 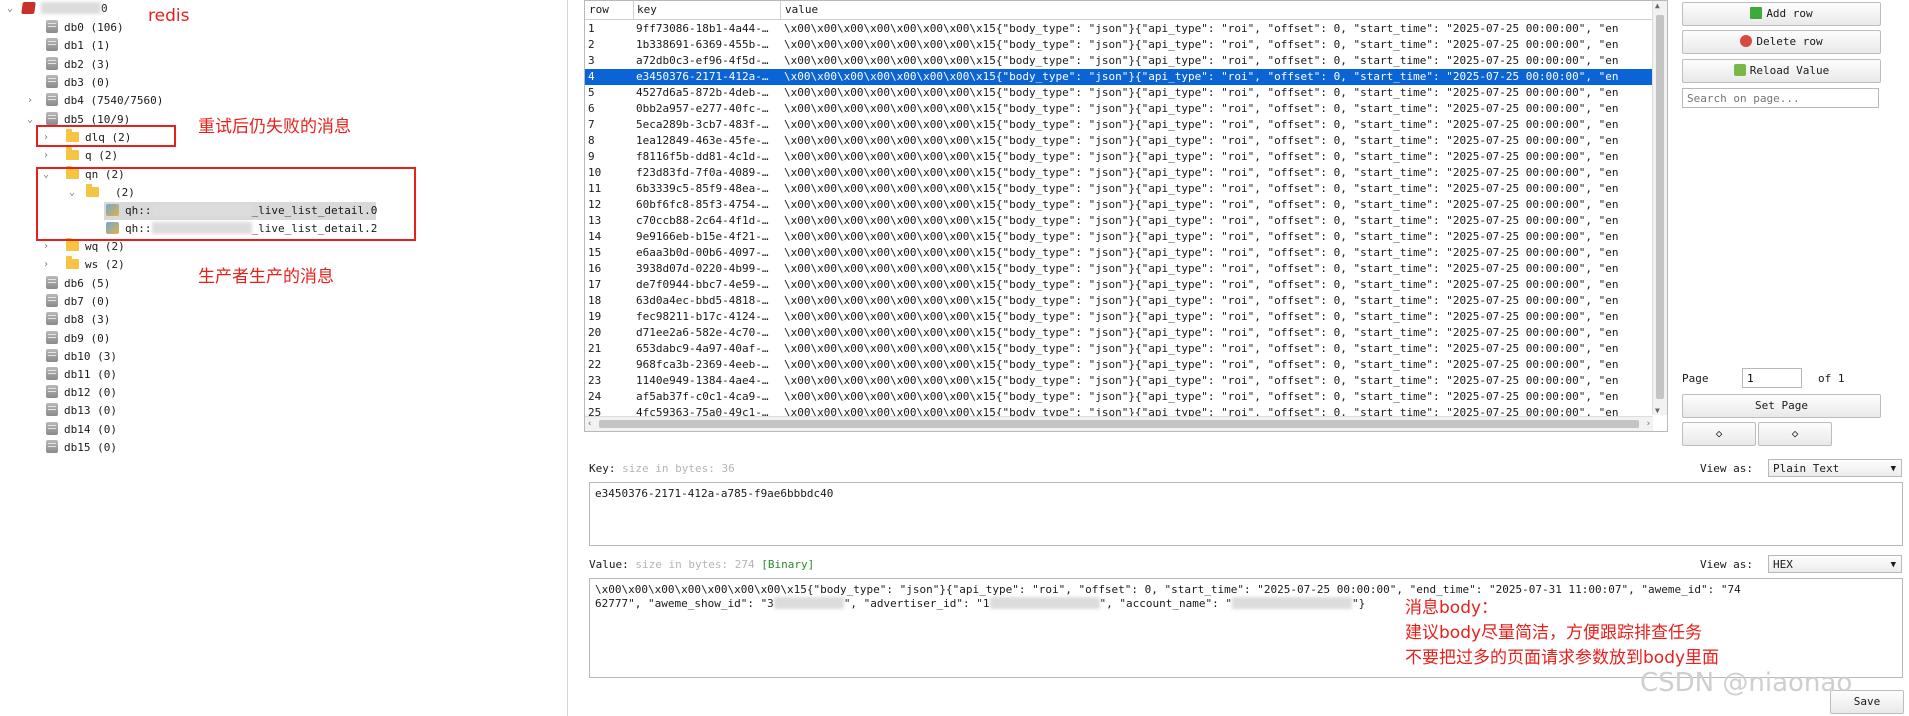 I want to click on row-number-cell: 11, so click(x=595, y=188).